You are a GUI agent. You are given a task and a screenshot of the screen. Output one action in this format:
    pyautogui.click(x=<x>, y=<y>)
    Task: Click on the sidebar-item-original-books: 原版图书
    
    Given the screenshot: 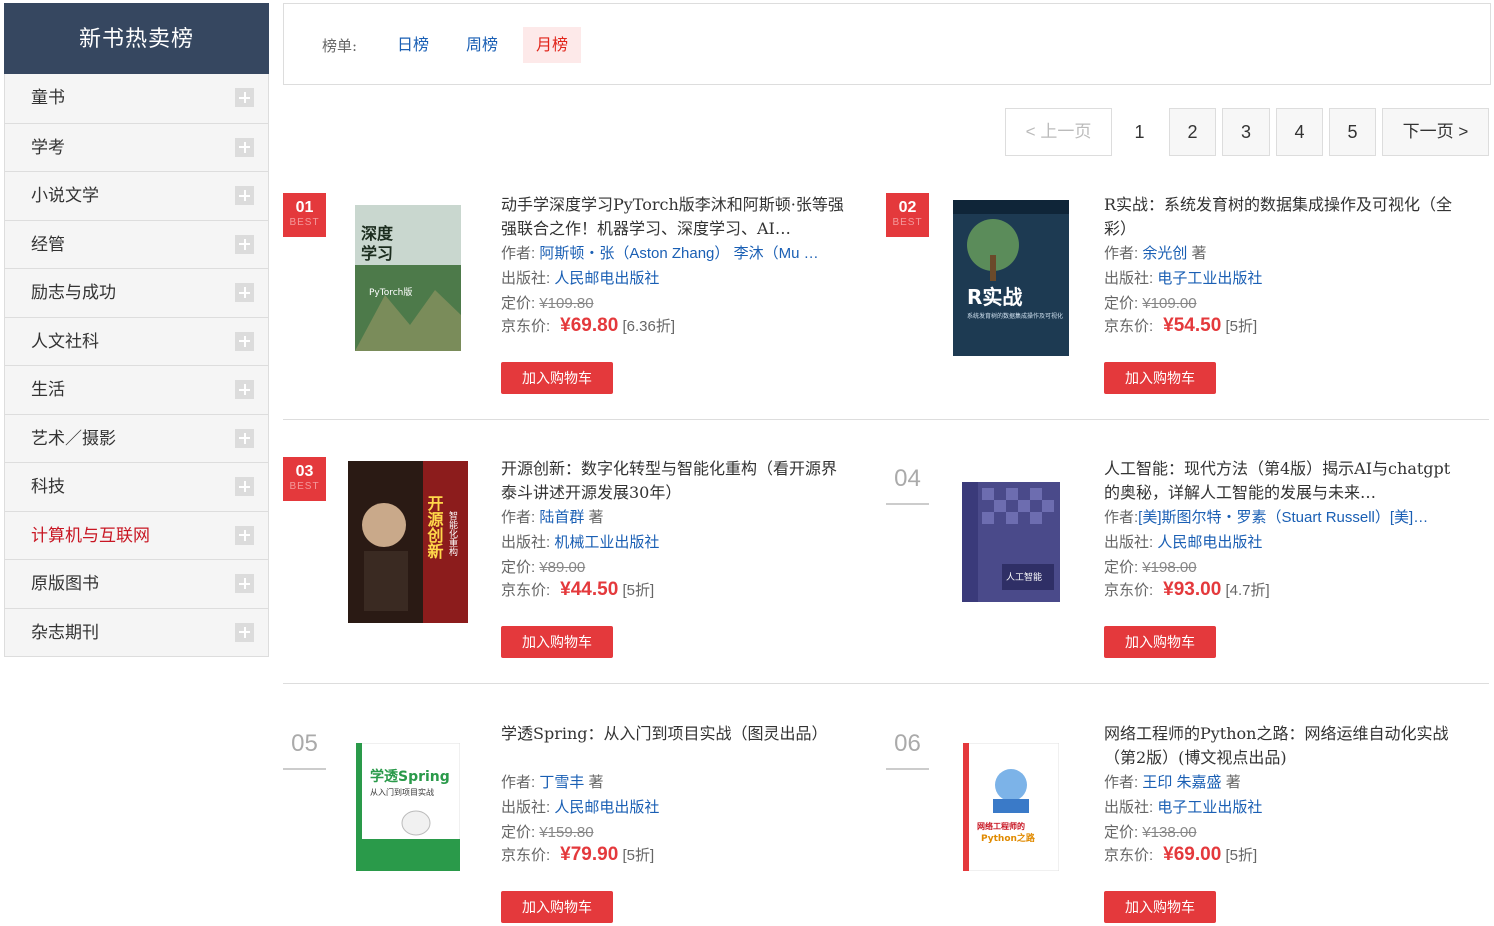 What is the action you would take?
    pyautogui.click(x=136, y=583)
    